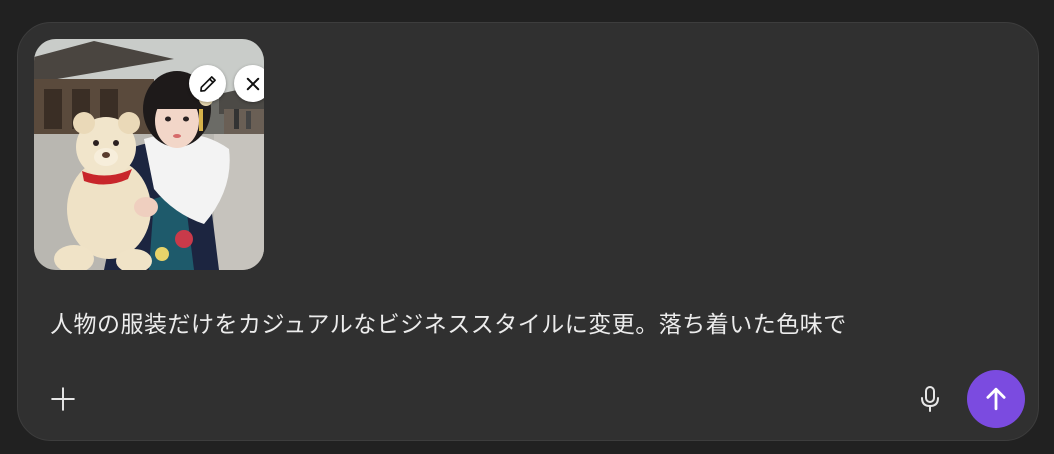 Image resolution: width=1054 pixels, height=454 pixels. I want to click on edit-attachment-button, so click(207, 83).